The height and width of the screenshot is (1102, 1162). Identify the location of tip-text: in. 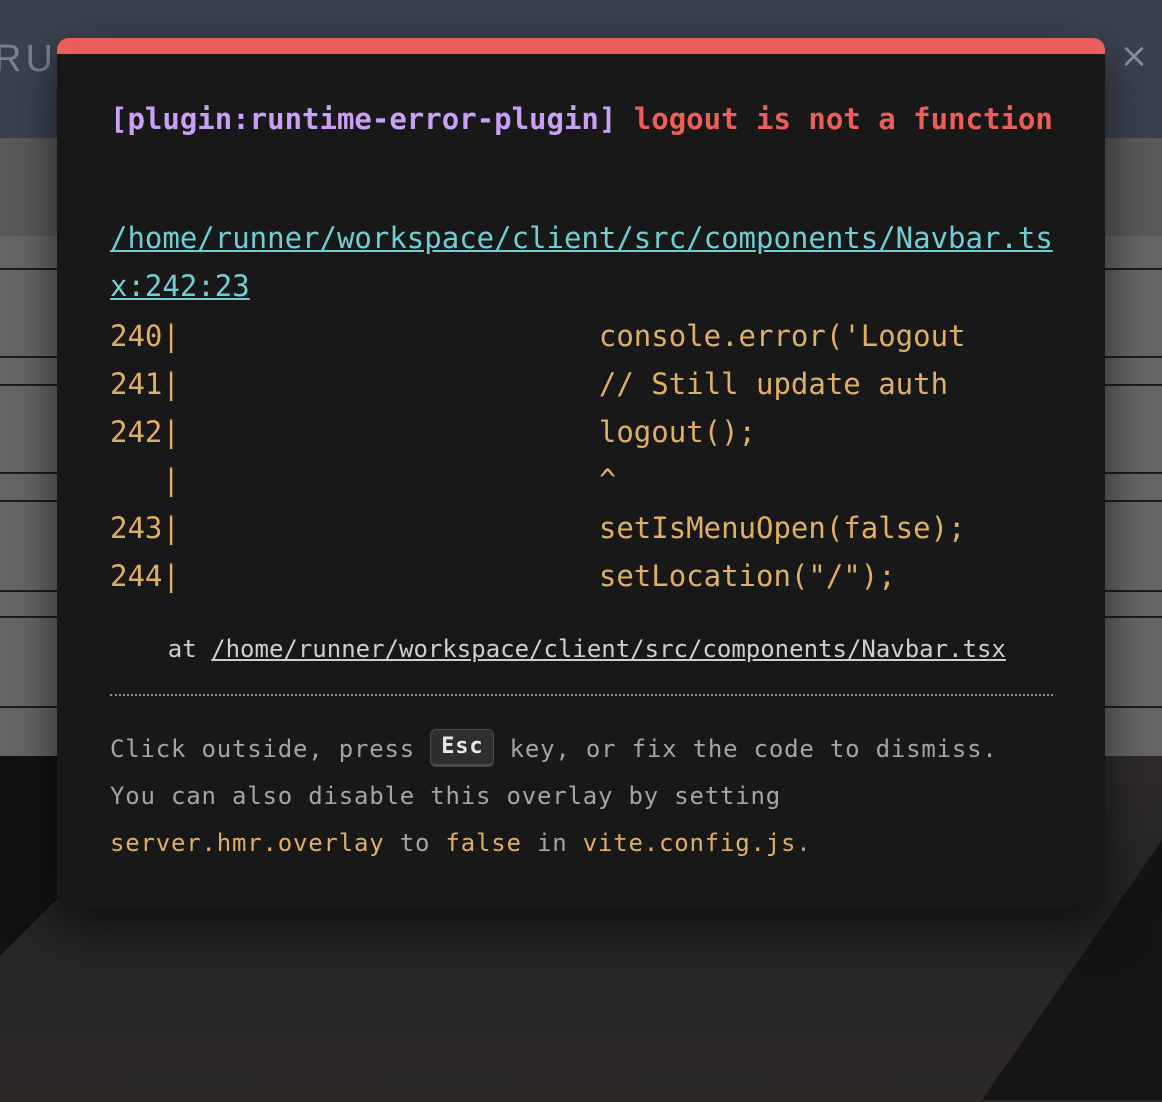
(552, 843).